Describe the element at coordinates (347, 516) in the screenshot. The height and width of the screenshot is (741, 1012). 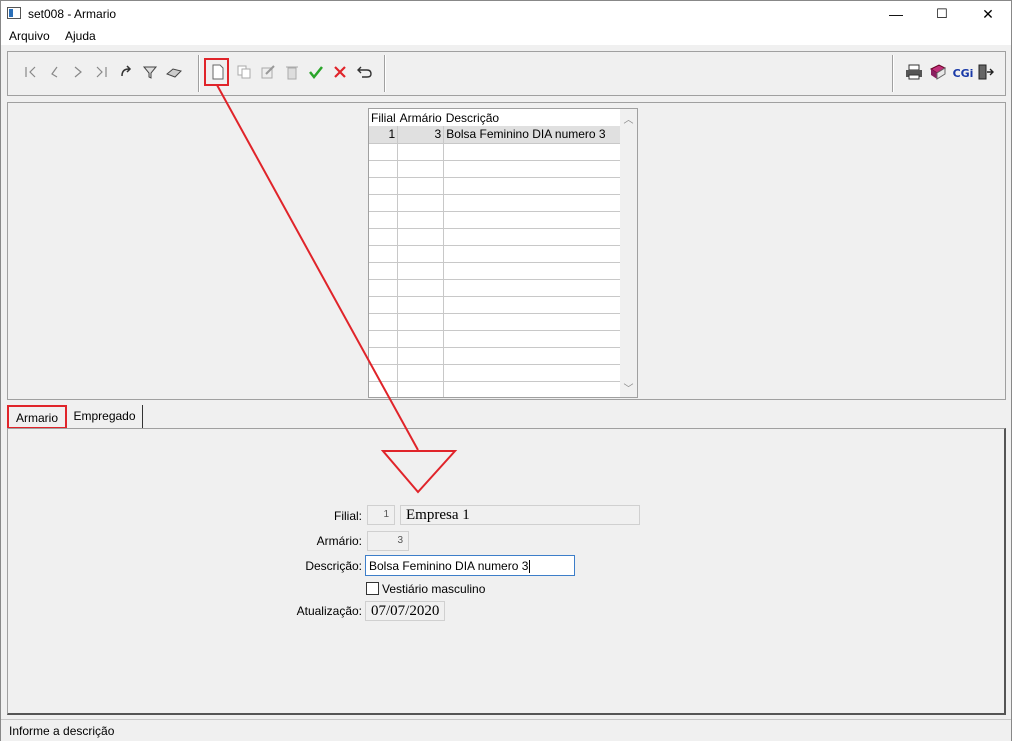
I see `filial-label: Filial:` at that location.